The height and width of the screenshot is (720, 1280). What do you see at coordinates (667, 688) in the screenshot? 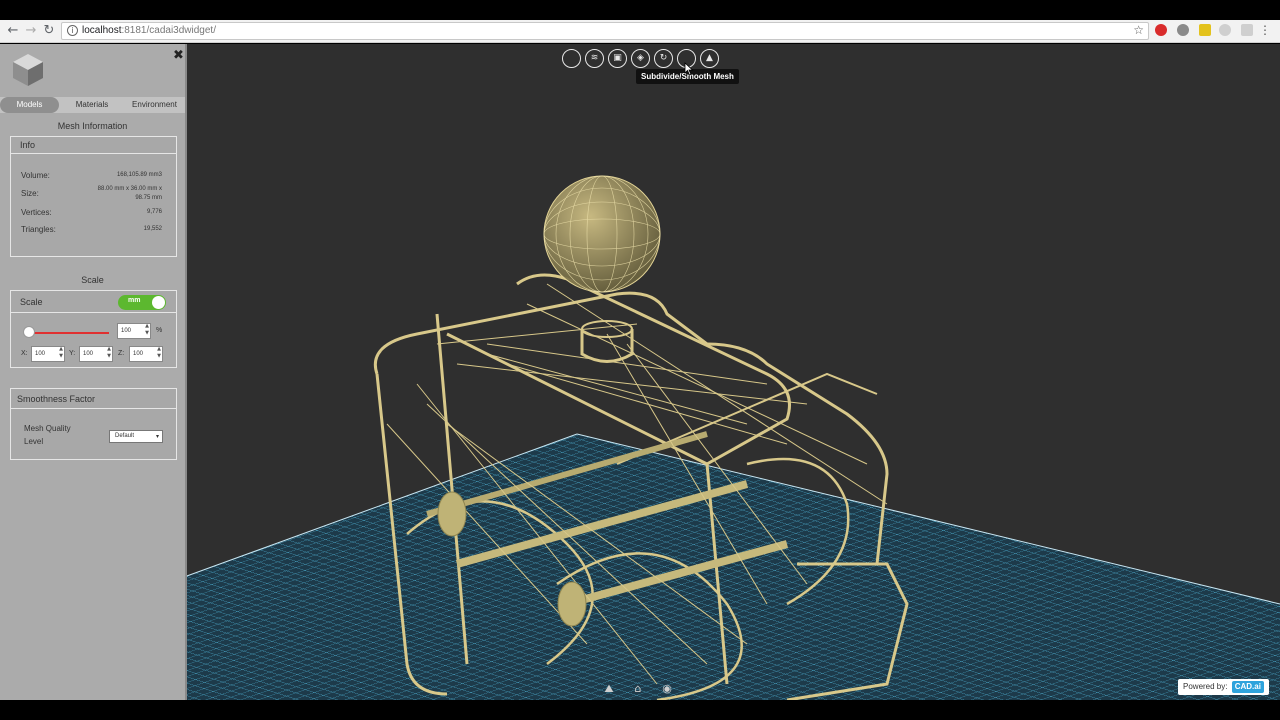
I see `camera-icon: ◉` at bounding box center [667, 688].